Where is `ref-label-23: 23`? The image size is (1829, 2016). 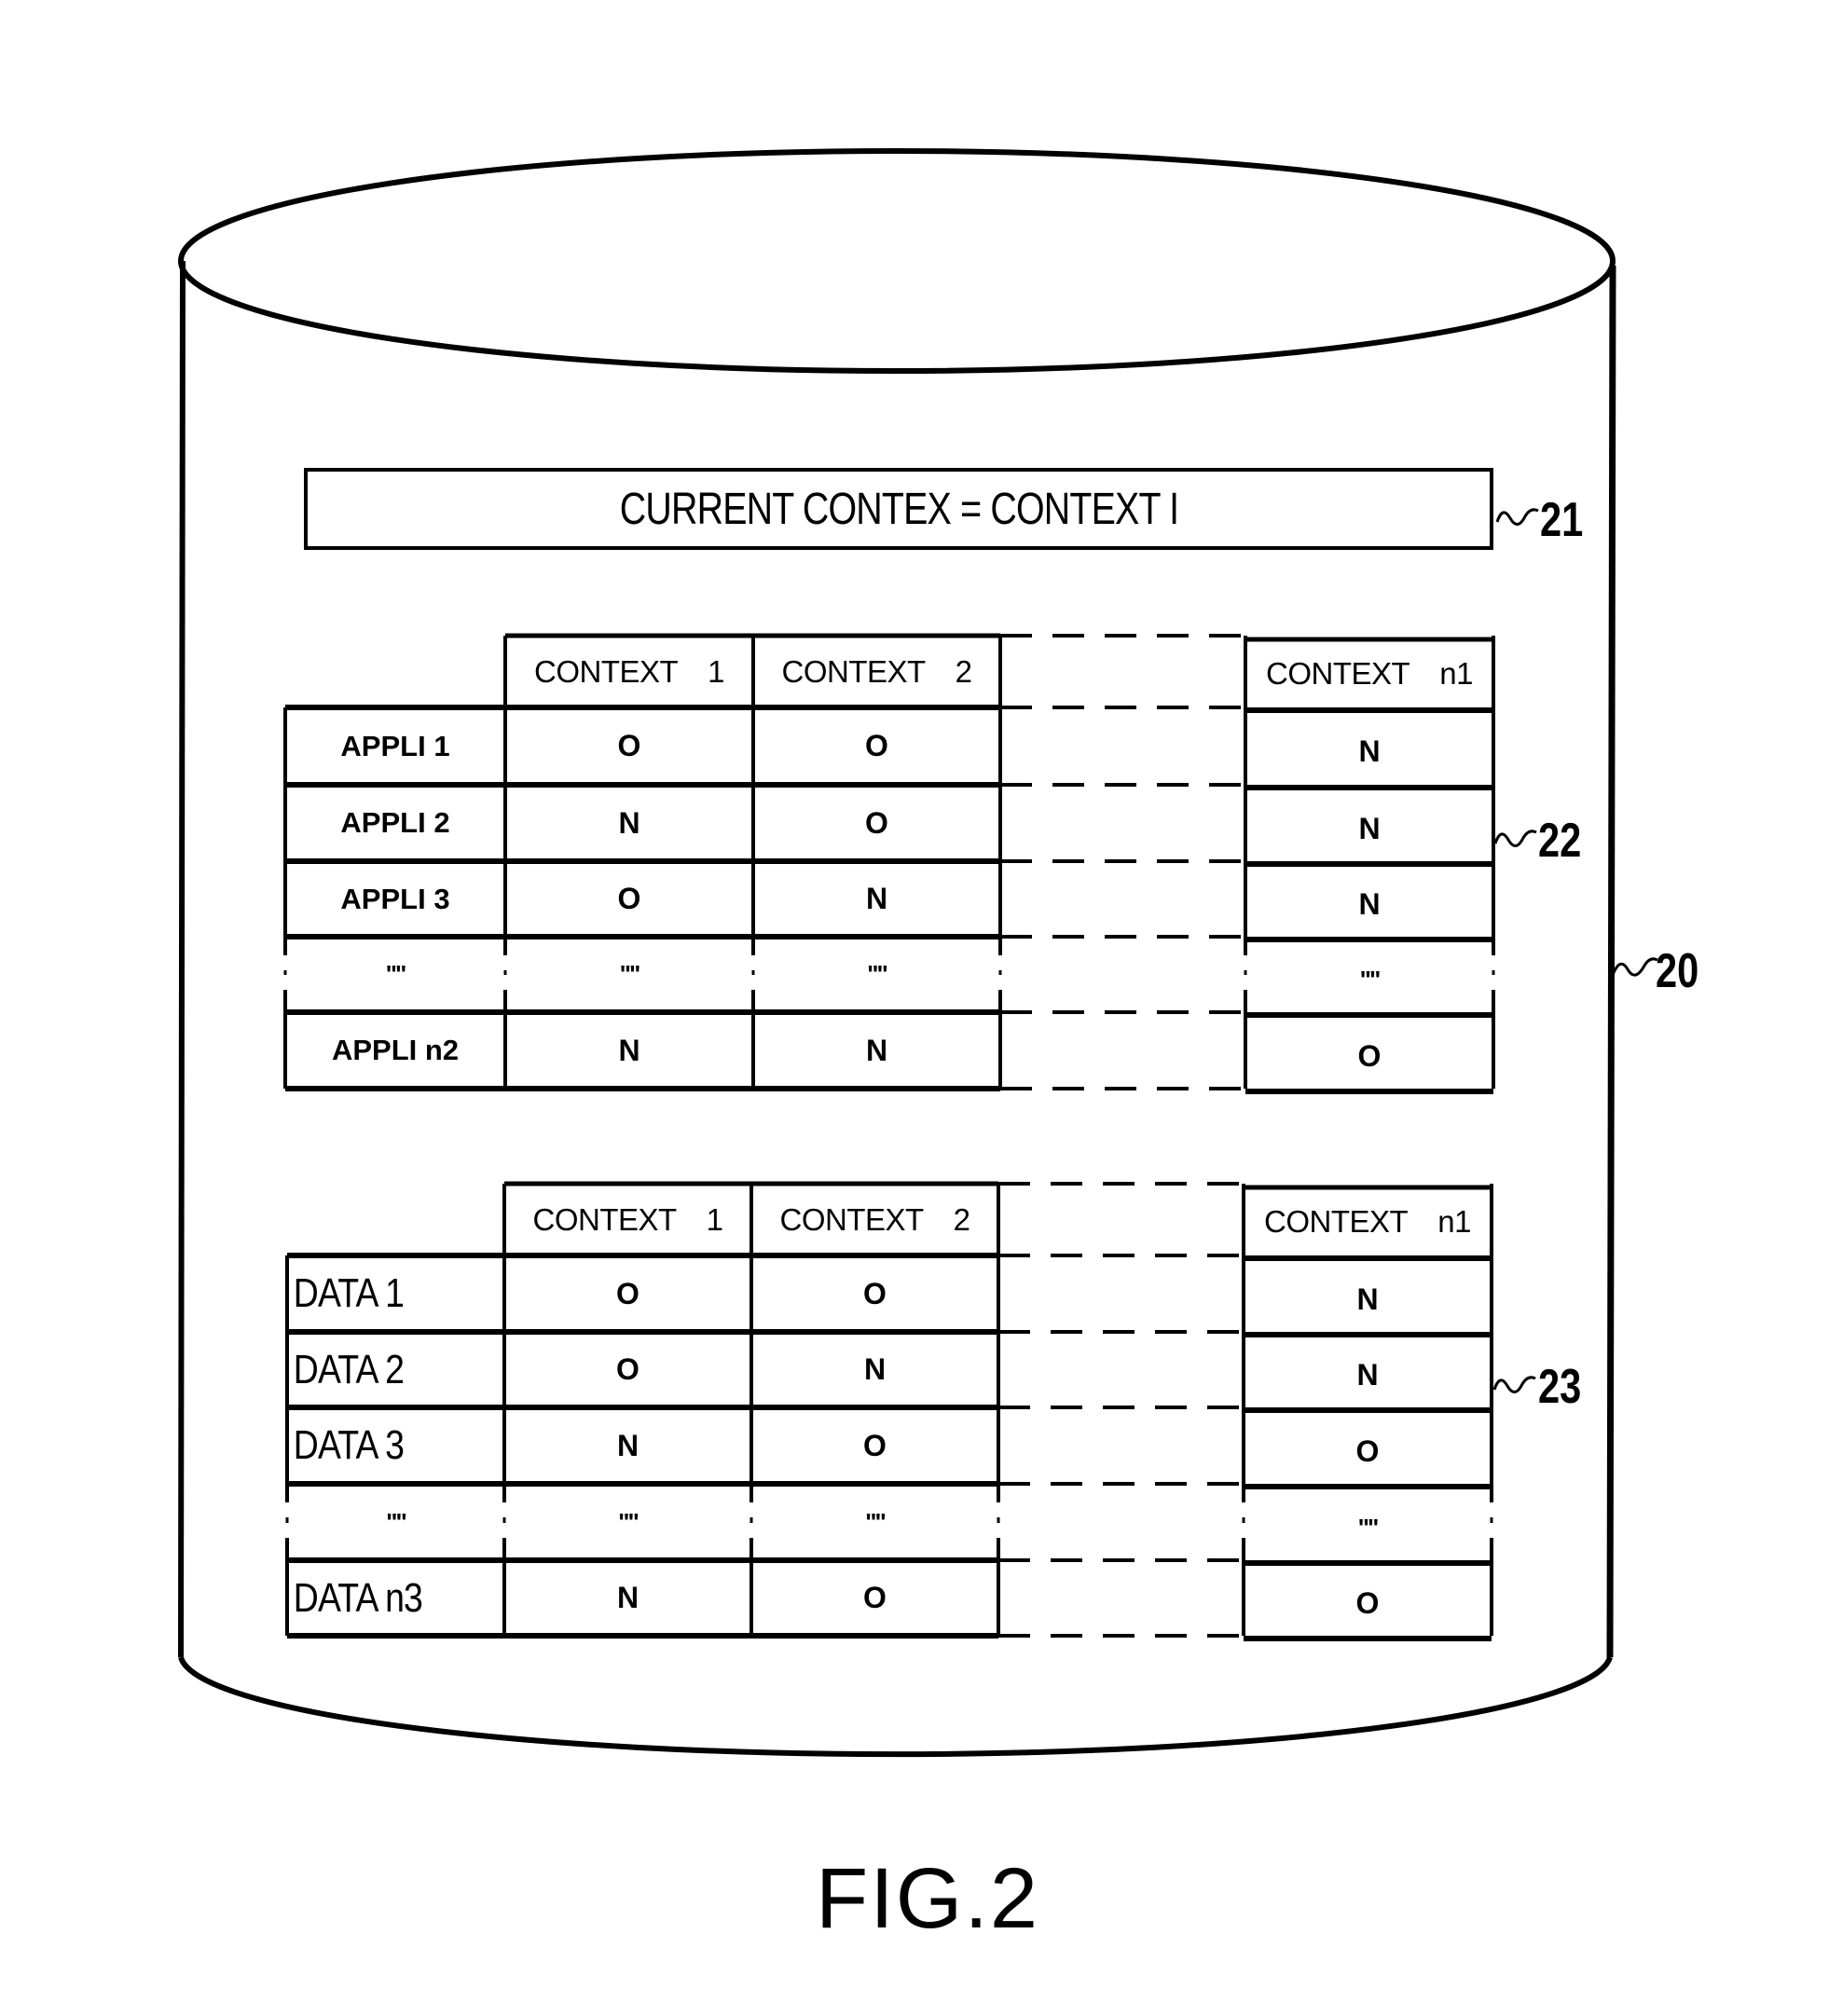
ref-label-23: 23 is located at coordinates (1560, 1387).